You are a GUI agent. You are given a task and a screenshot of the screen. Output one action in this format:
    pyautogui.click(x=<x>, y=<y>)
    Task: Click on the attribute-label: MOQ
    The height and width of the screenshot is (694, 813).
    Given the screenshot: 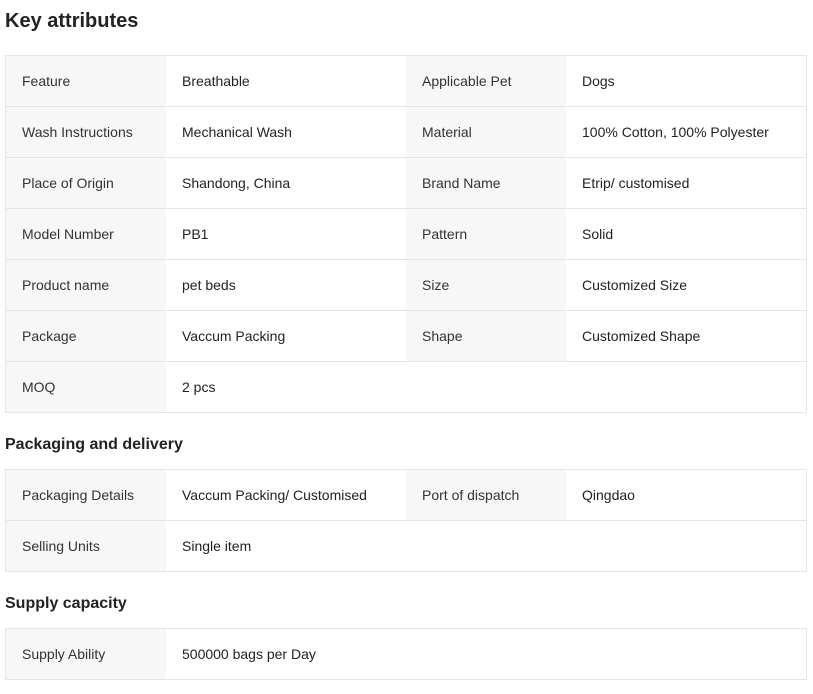 What is the action you would take?
    pyautogui.click(x=86, y=387)
    